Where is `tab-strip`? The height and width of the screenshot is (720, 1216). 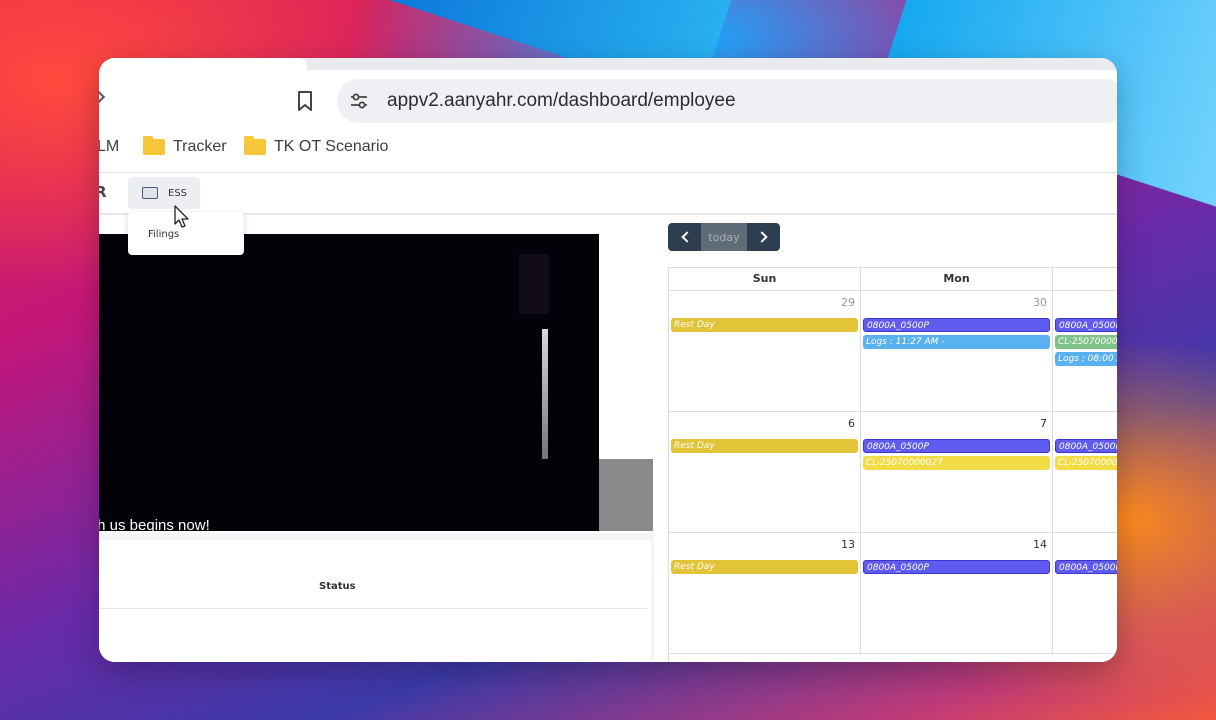
tab-strip is located at coordinates (608, 64).